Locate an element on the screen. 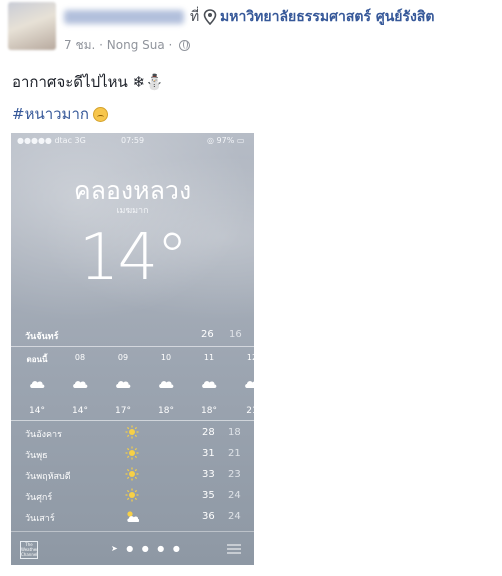 This screenshot has height=576, width=502. day-name: วันเสาร์ is located at coordinates (40, 519).